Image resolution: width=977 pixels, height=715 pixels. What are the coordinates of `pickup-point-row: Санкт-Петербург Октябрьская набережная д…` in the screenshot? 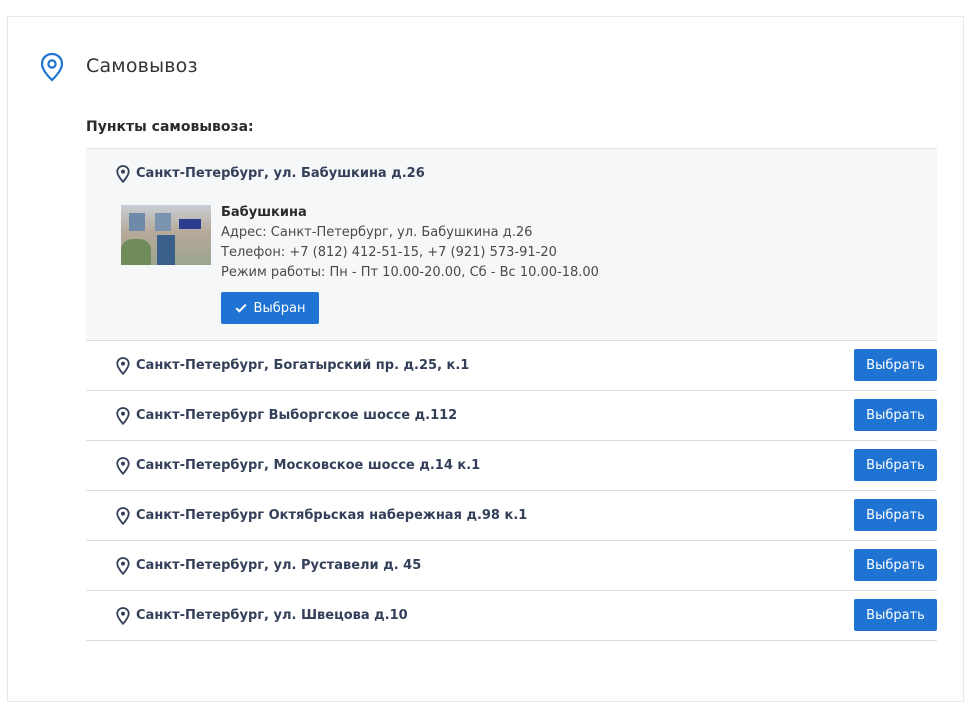 It's located at (511, 516).